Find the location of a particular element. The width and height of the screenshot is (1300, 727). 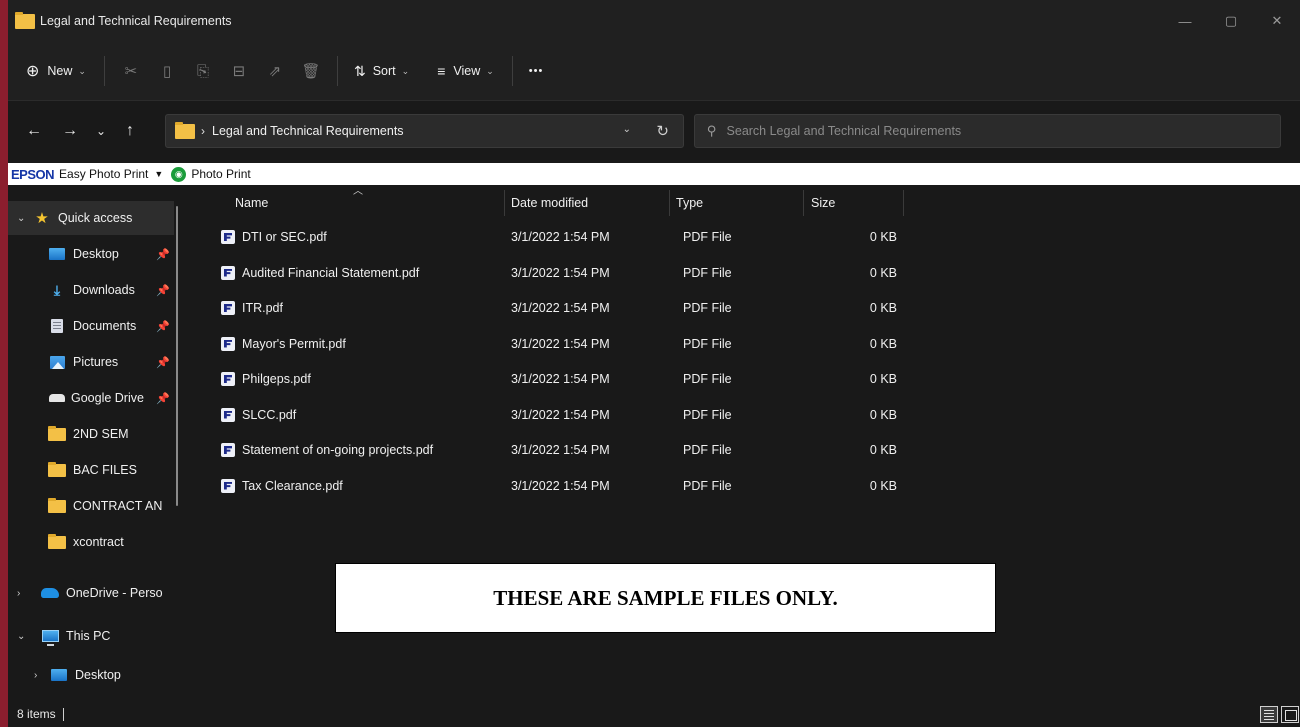

epson-toolbar: EPSON Easy Photo Print ▼ ◉ Photo Print is located at coordinates (654, 174).